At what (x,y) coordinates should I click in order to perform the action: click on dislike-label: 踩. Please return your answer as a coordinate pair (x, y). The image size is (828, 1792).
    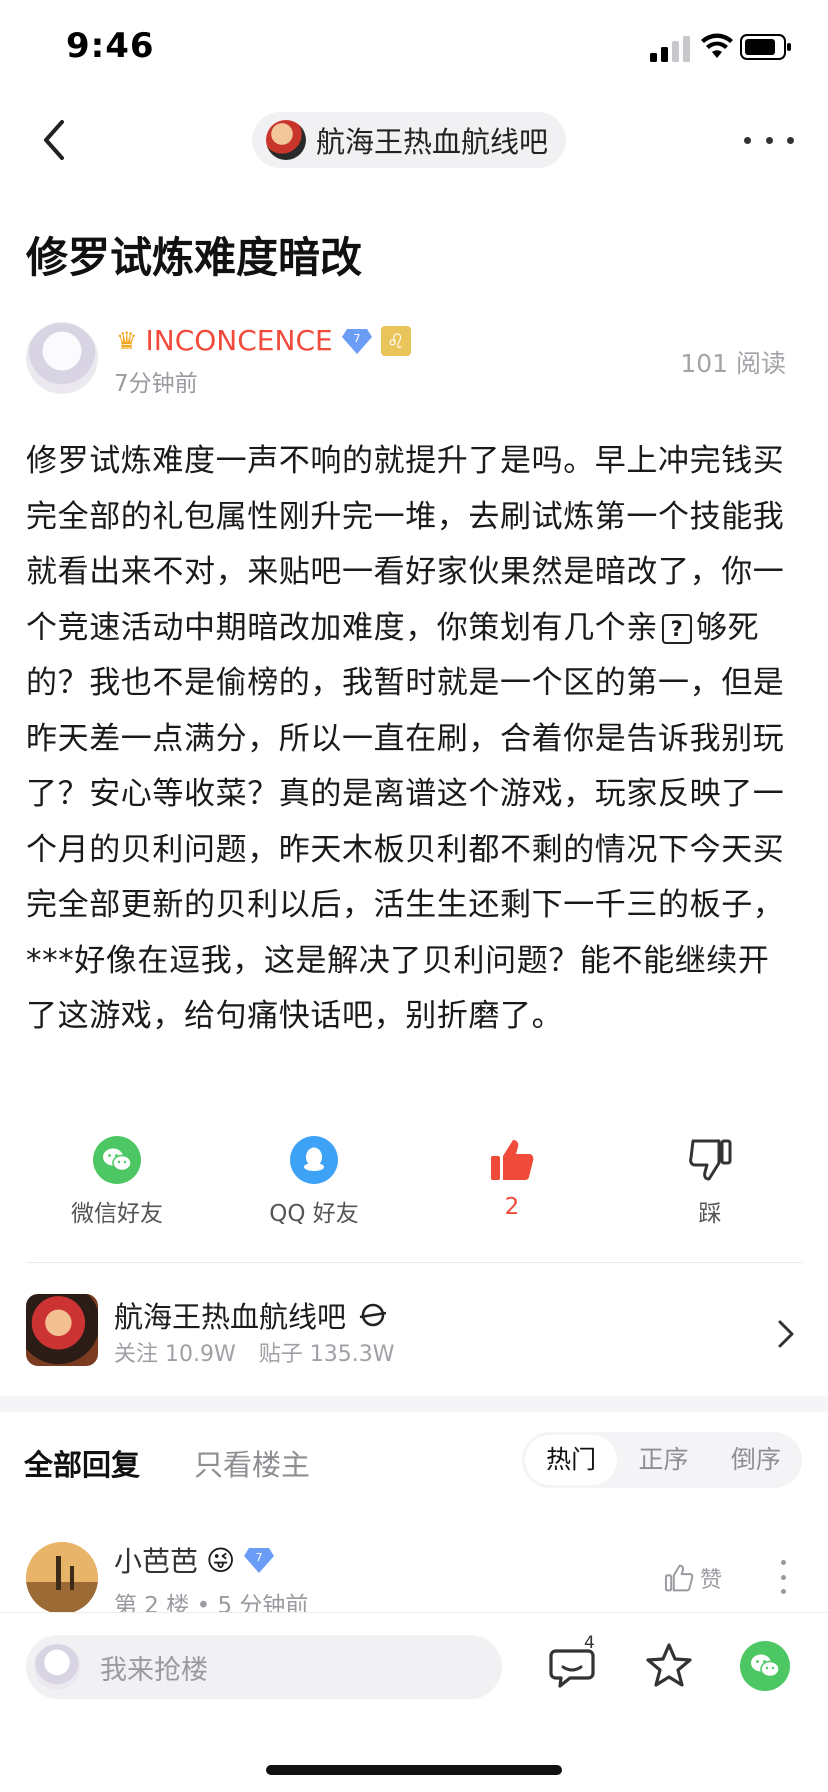
    Looking at the image, I should click on (710, 1214).